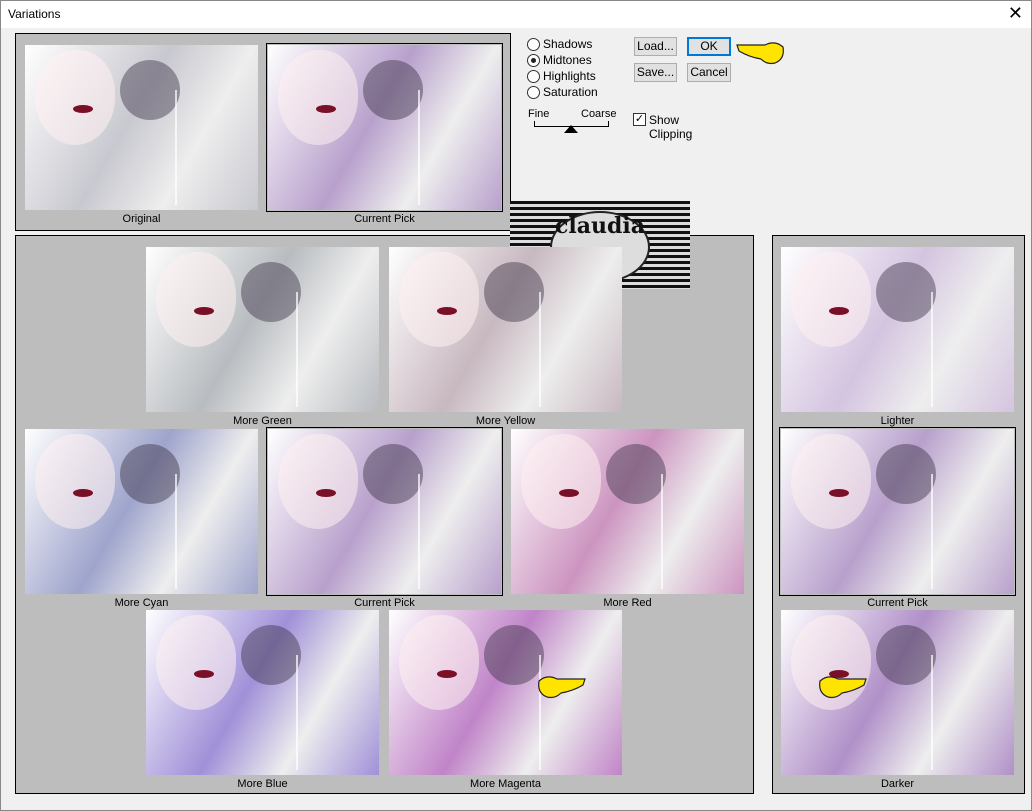 This screenshot has height=811, width=1032. I want to click on original-label: Original, so click(141, 219).